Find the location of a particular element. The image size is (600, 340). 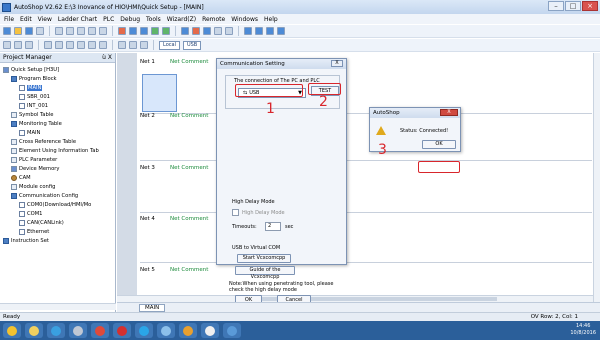

horizontal-scrollbar is located at coordinates (355, 298).